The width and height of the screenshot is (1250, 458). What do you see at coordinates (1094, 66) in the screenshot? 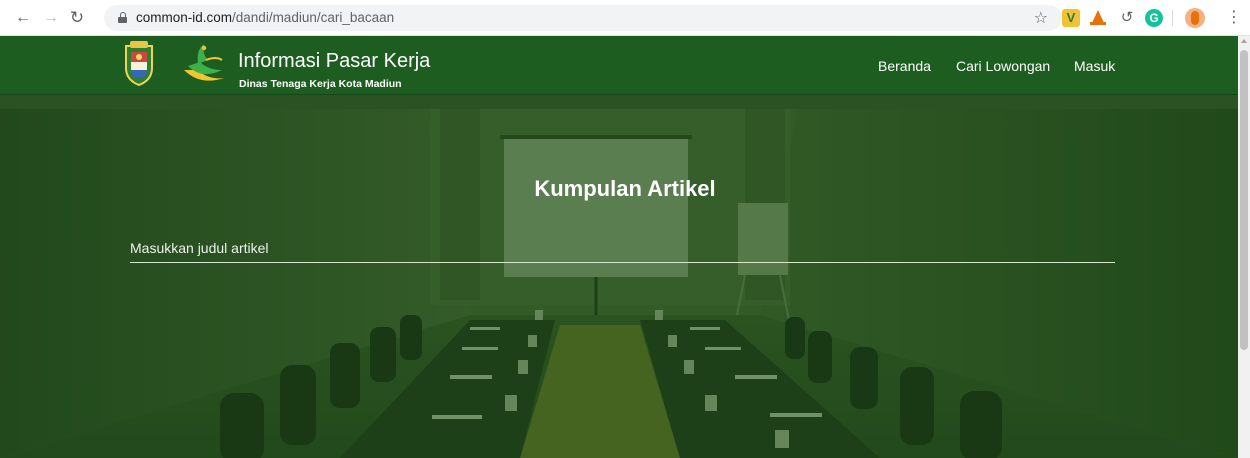
I see `nav-link-masuk: Masuk` at bounding box center [1094, 66].